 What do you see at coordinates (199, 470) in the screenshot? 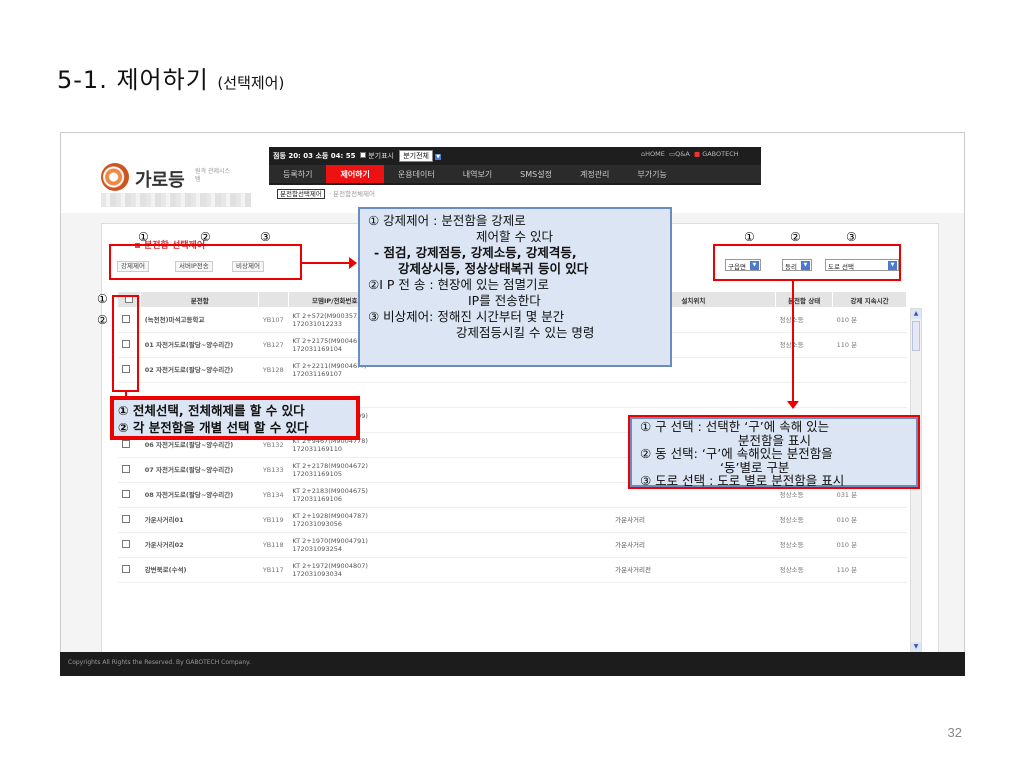
I see `cabinet-name: 07 자전거도로(팔당~양수리간)` at bounding box center [199, 470].